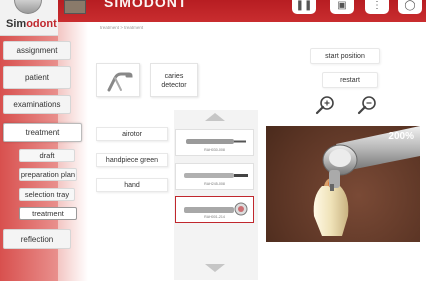 Image resolution: width=426 pixels, height=281 pixels. What do you see at coordinates (37, 104) in the screenshot?
I see `sidebar-item-examinations: examinations` at bounding box center [37, 104].